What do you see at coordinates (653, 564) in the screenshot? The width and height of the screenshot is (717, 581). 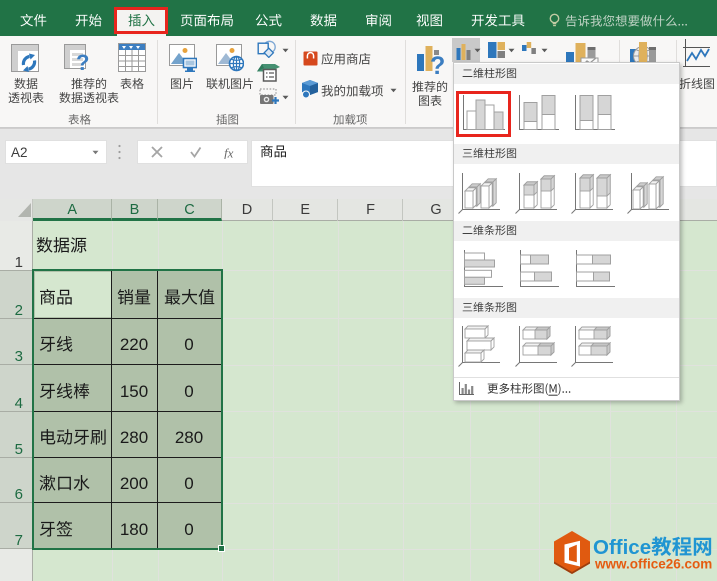 I see `svg-text: www.office26.com` at bounding box center [653, 564].